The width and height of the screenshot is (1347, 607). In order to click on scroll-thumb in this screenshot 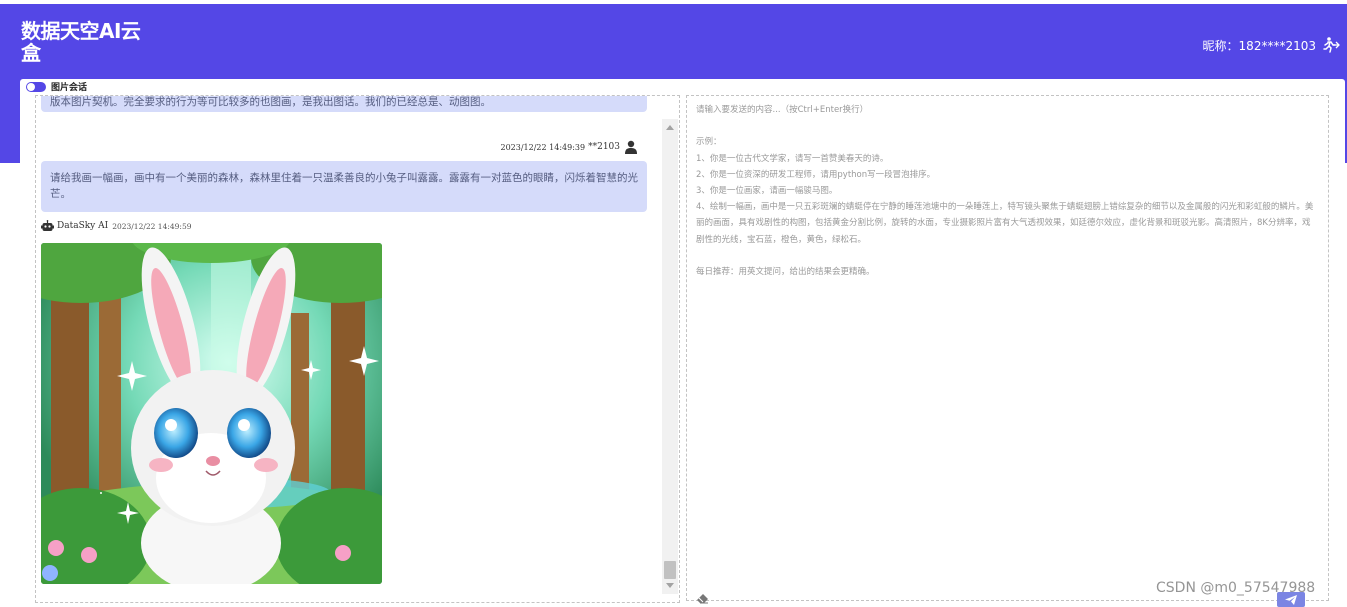, I will do `click(670, 570)`.